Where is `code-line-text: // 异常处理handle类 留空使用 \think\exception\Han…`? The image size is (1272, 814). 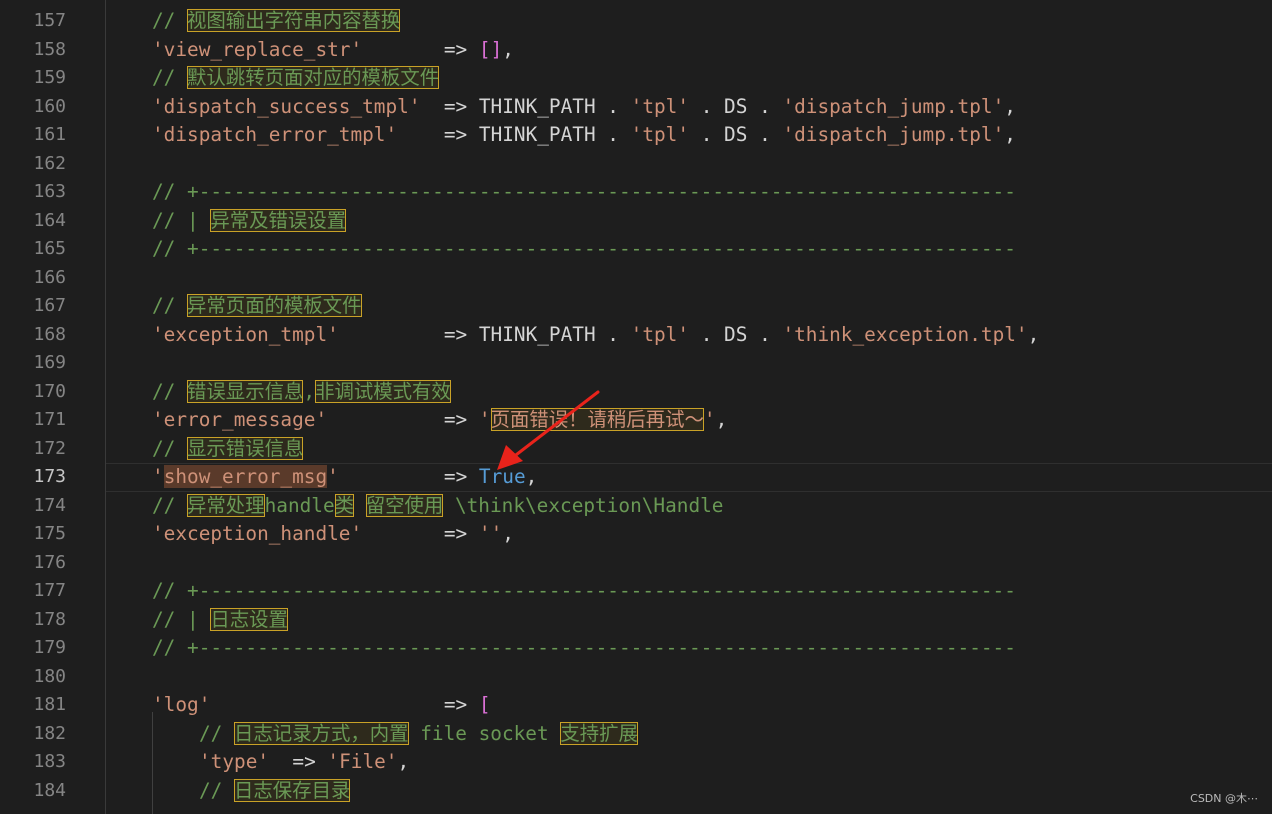 code-line-text: // 异常处理handle类 留空使用 \think\exception\Han… is located at coordinates (437, 506).